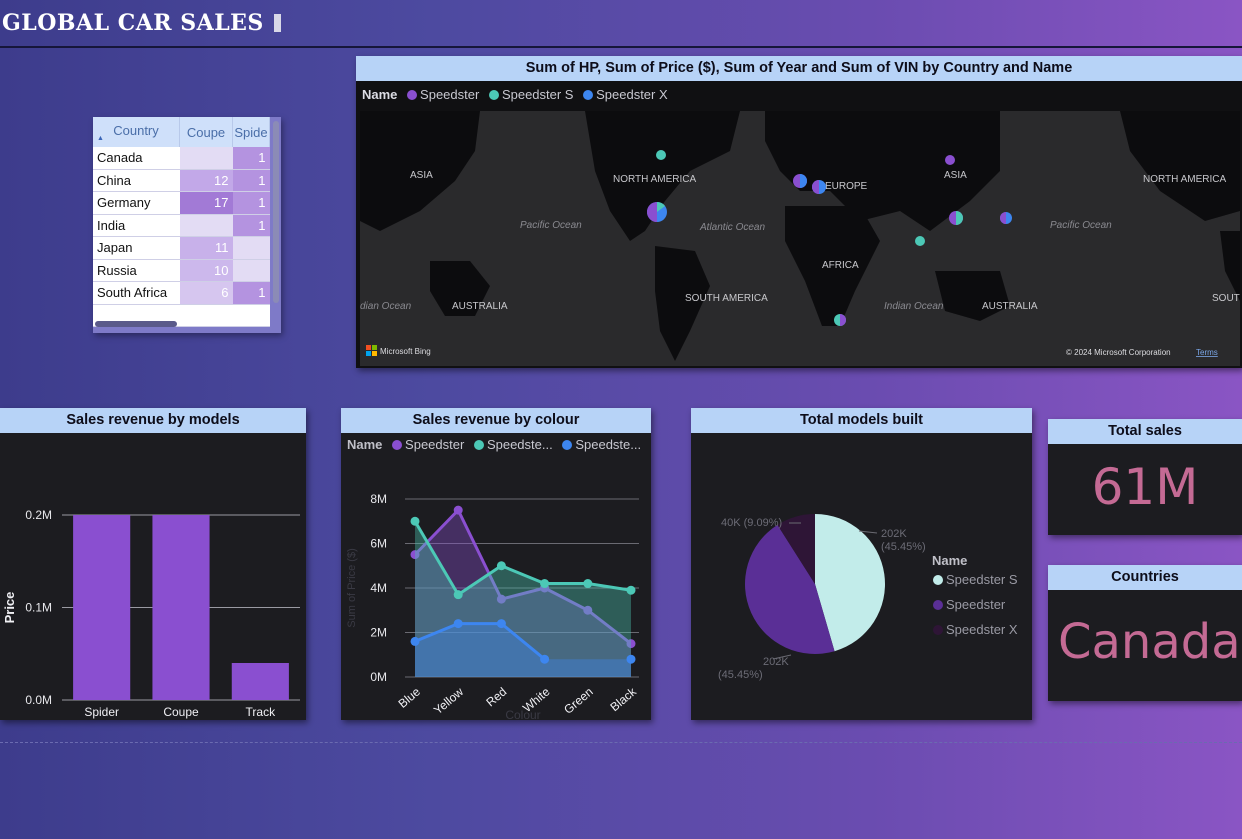 Image resolution: width=1242 pixels, height=839 pixels. Describe the element at coordinates (136, 158) in the screenshot. I see `country-cell: Canada` at that location.